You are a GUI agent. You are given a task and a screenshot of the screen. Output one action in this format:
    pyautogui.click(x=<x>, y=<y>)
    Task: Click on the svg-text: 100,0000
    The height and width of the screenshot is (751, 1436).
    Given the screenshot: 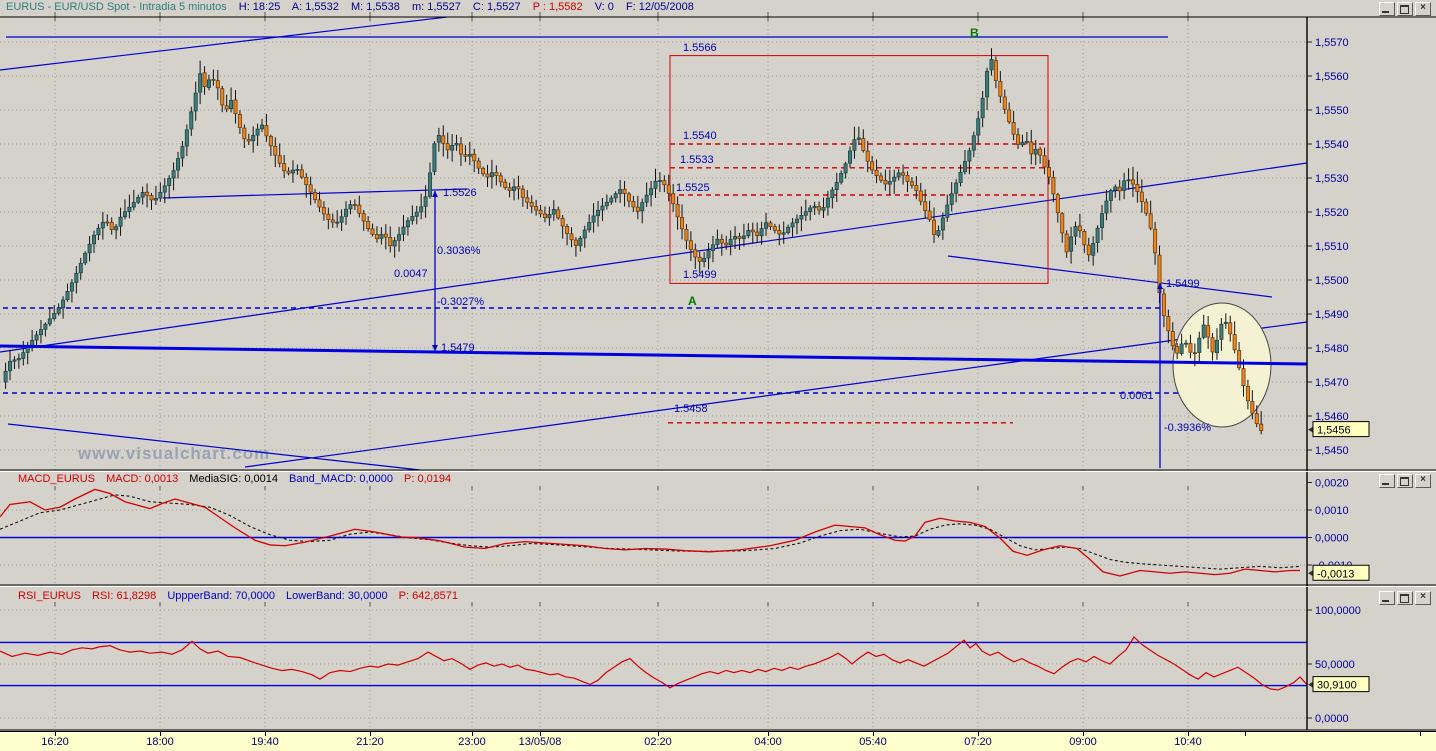 What is the action you would take?
    pyautogui.click(x=1338, y=611)
    